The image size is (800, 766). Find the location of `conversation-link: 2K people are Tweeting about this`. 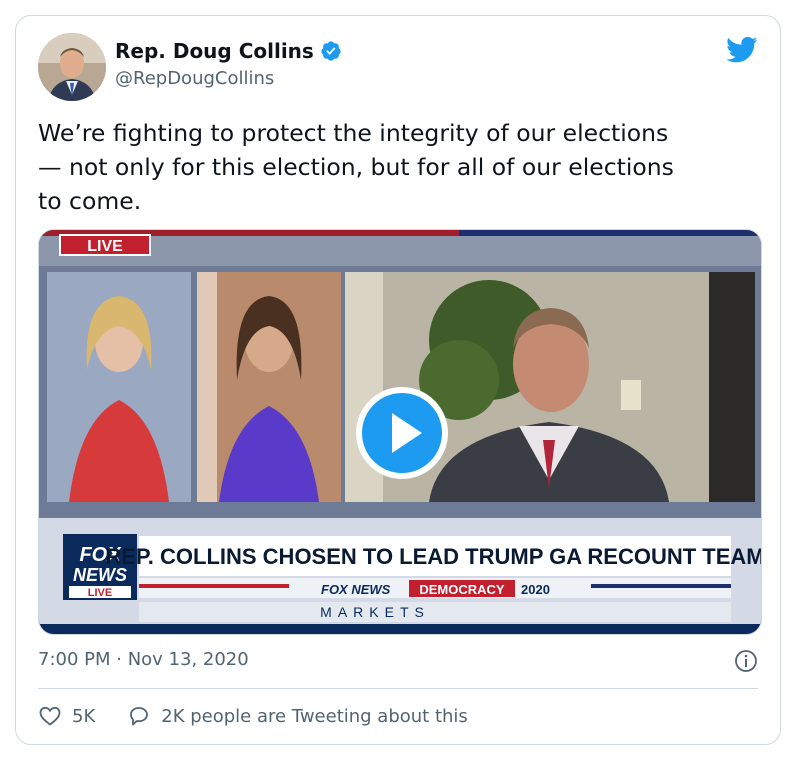

conversation-link: 2K people are Tweeting about this is located at coordinates (297, 716).